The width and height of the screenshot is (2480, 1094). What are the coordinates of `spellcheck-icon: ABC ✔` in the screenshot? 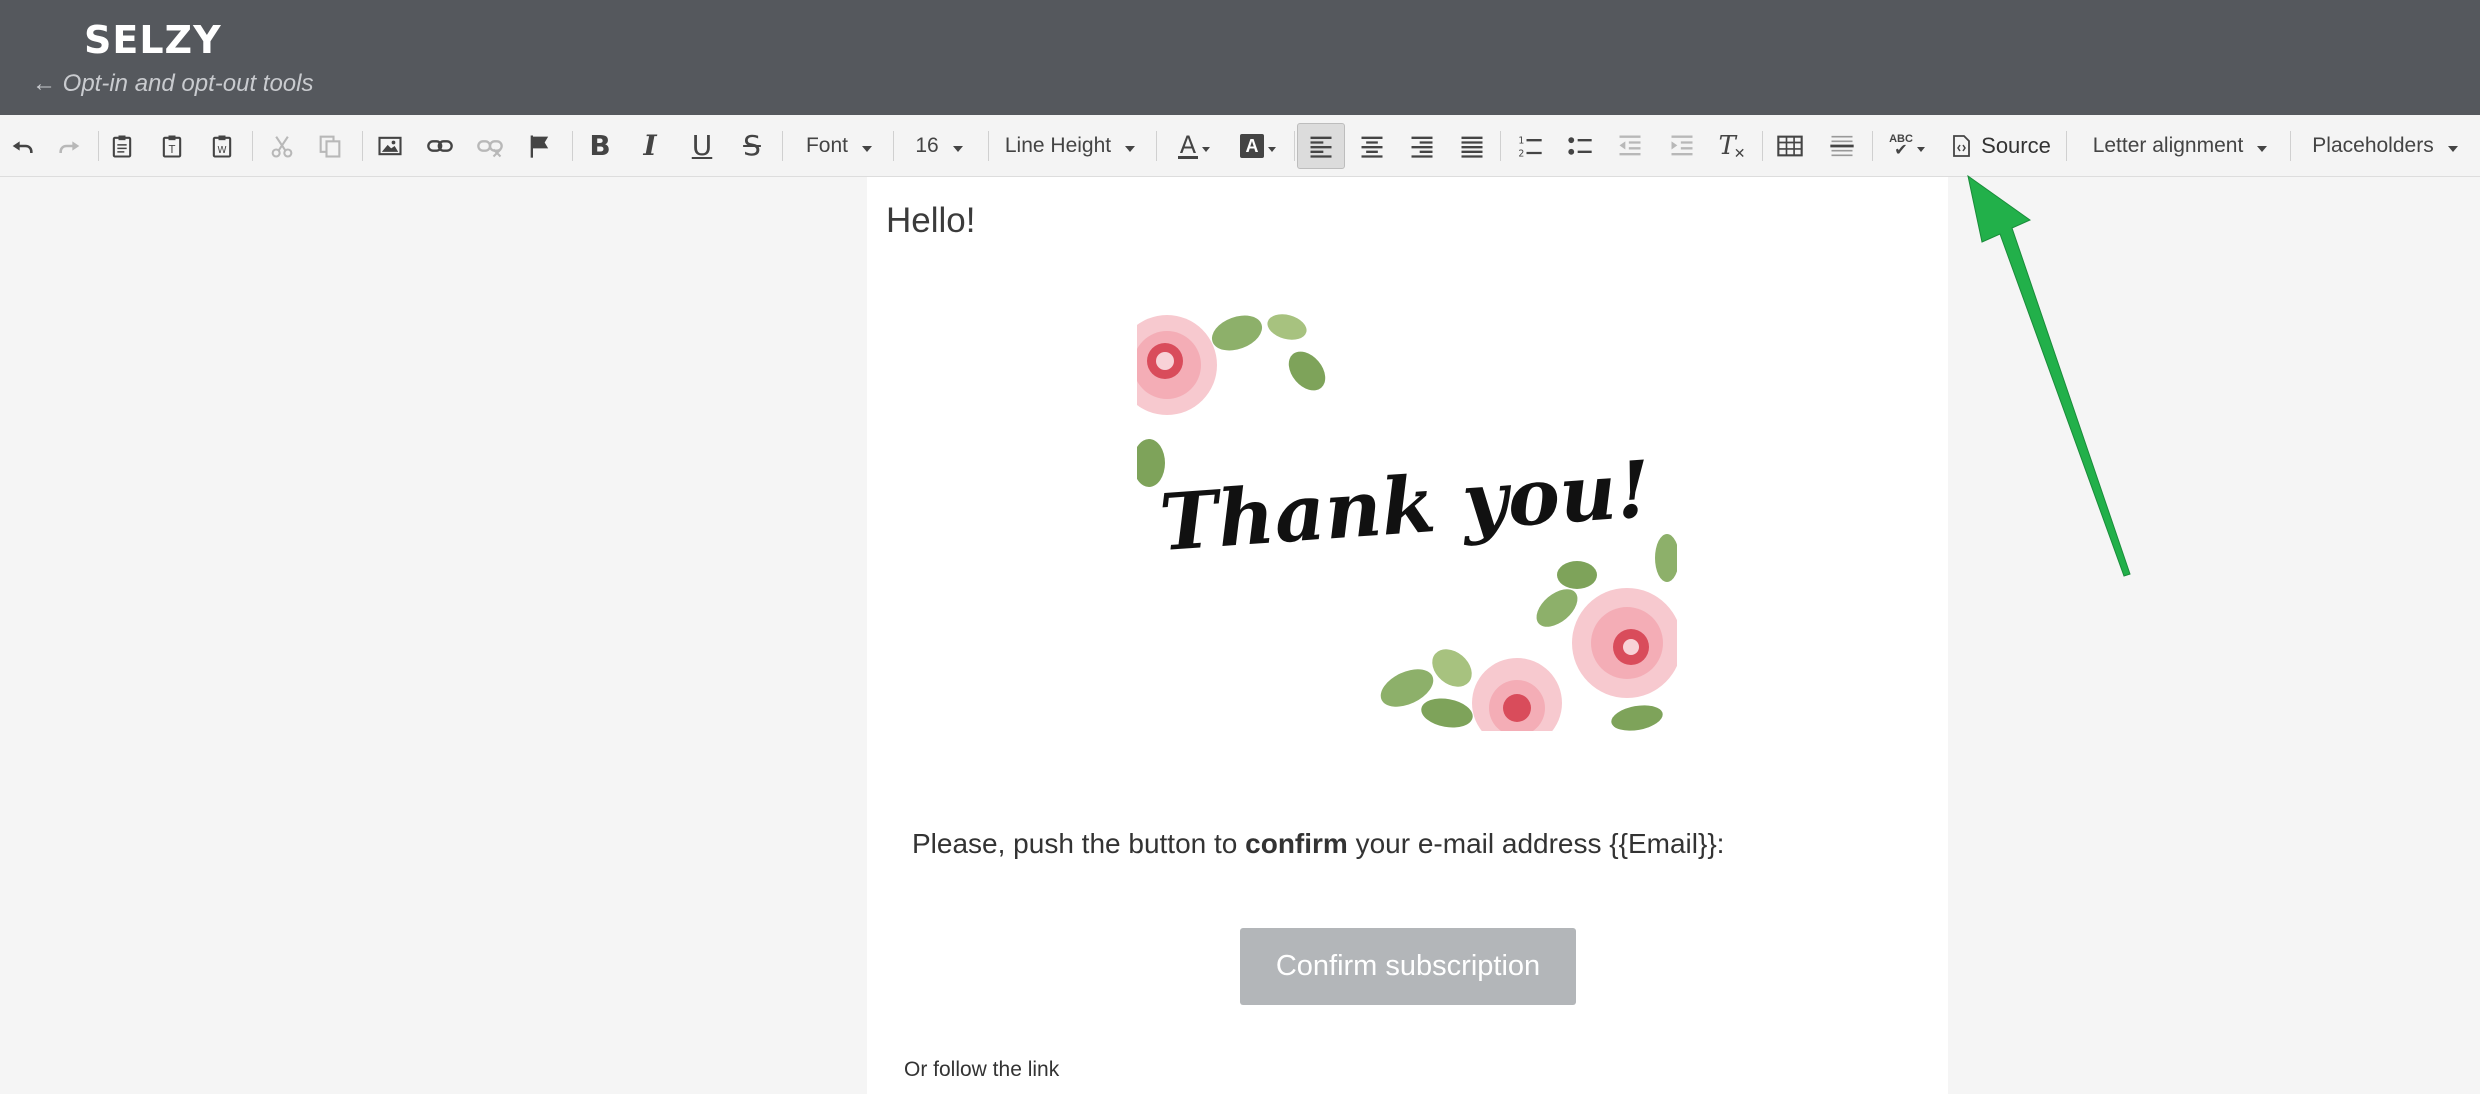 It's located at (1901, 145).